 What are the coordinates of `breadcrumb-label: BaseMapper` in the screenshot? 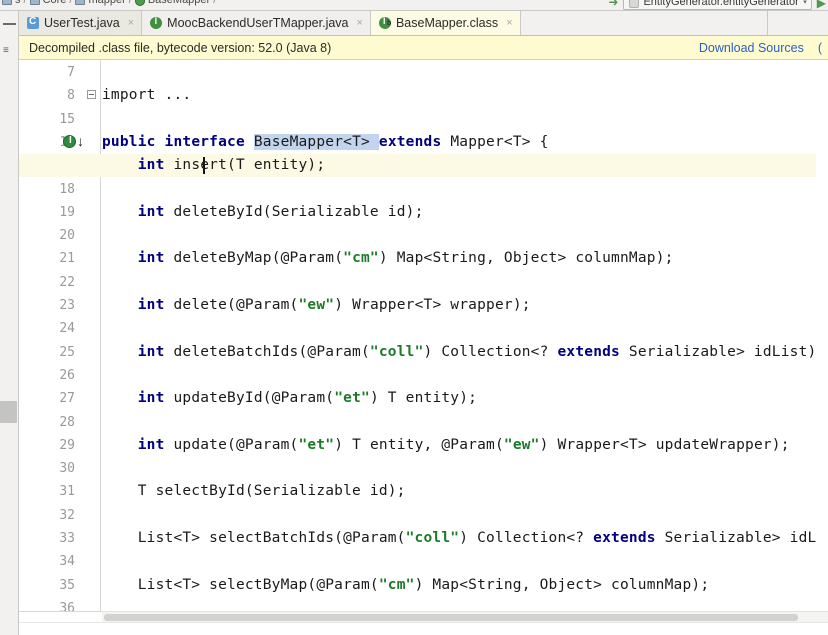 It's located at (179, 3).